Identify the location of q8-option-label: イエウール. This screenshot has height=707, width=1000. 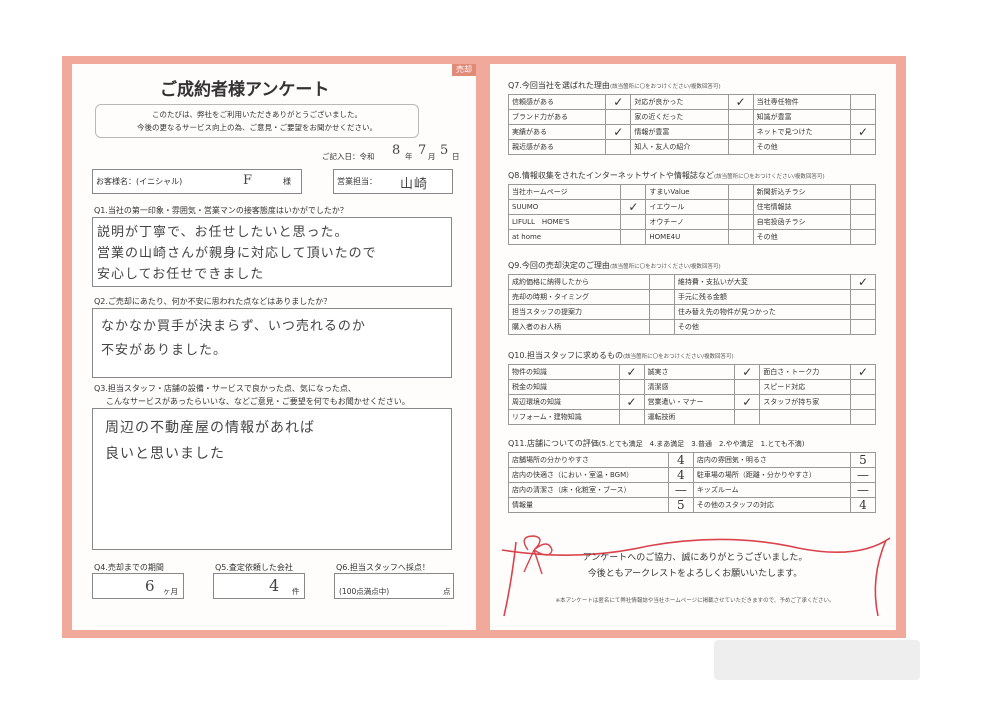
(687, 207).